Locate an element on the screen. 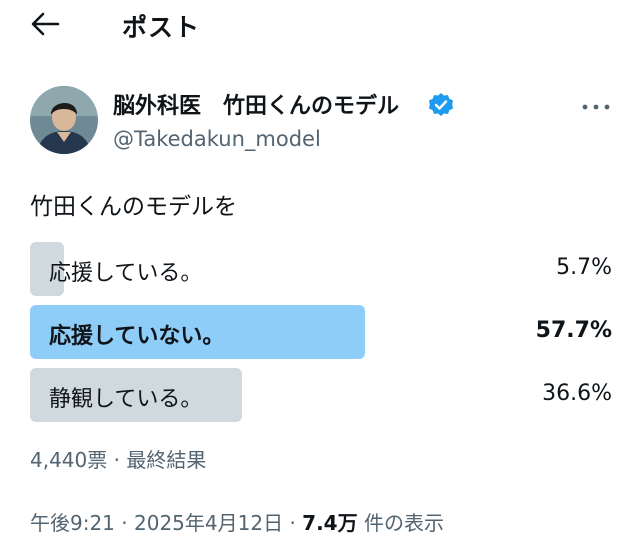 The image size is (640, 546). post-time: 午後9:21 is located at coordinates (72, 523).